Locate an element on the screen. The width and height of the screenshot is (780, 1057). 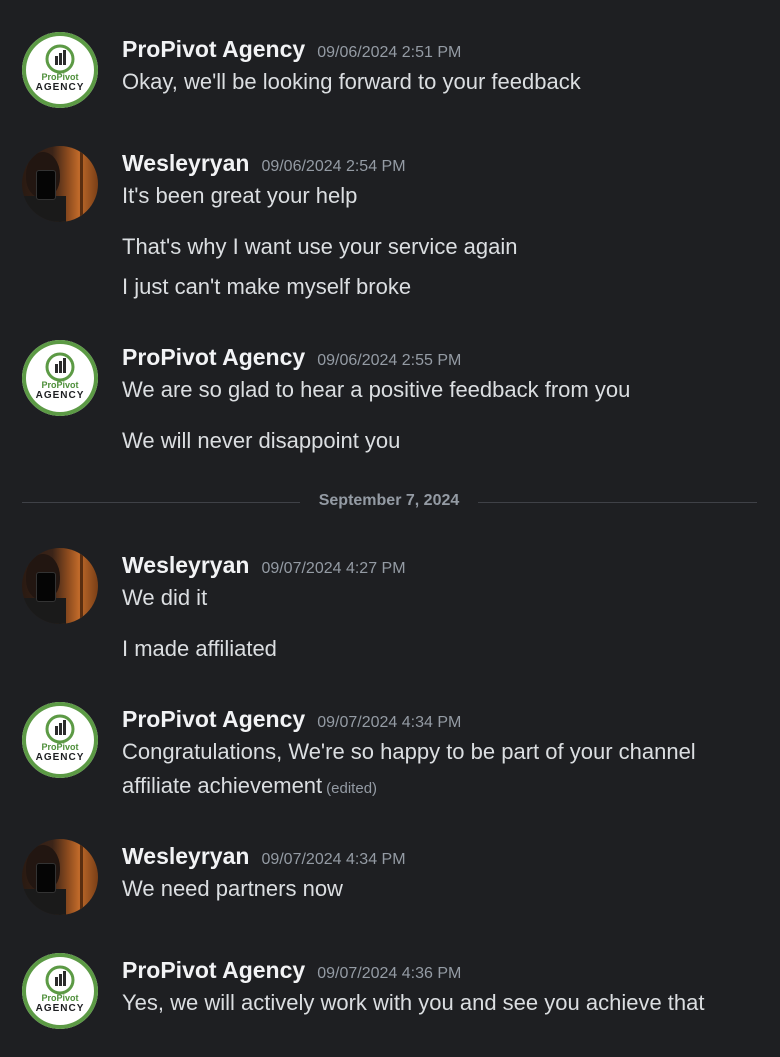
message-header: ProPivot Agency 09/07/2024 4:36 PM is located at coordinates (291, 970).